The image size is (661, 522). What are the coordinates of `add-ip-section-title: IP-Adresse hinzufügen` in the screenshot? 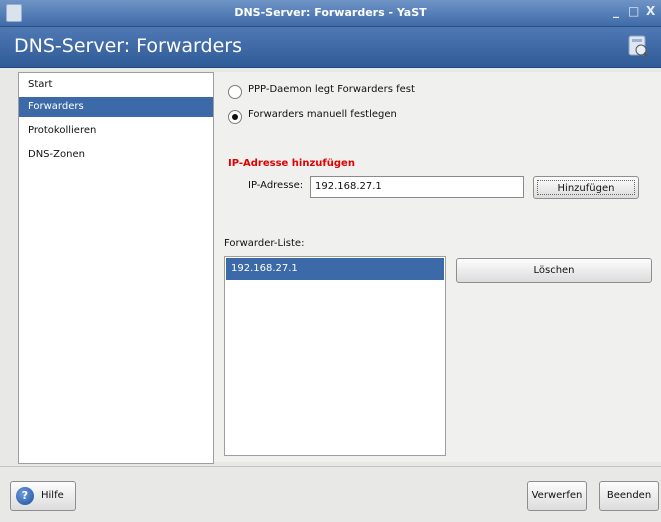 It's located at (291, 163).